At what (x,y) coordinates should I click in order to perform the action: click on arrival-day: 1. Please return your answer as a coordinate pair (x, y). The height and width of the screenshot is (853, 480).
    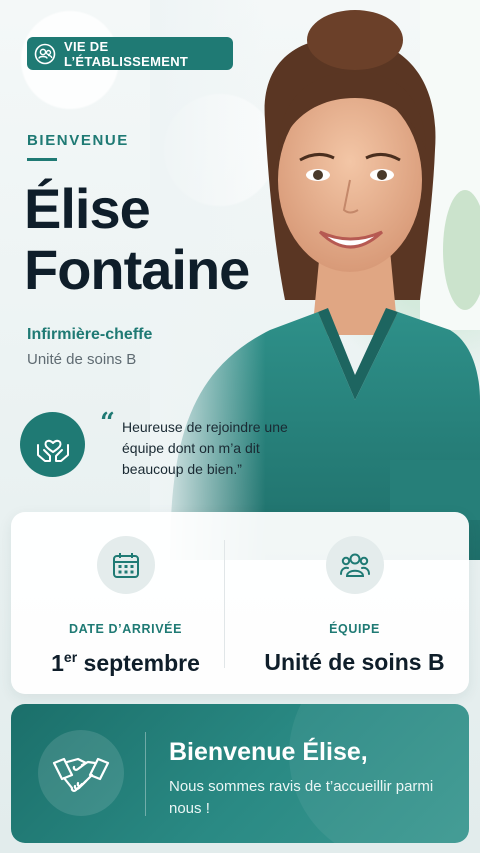
    Looking at the image, I should click on (57, 663).